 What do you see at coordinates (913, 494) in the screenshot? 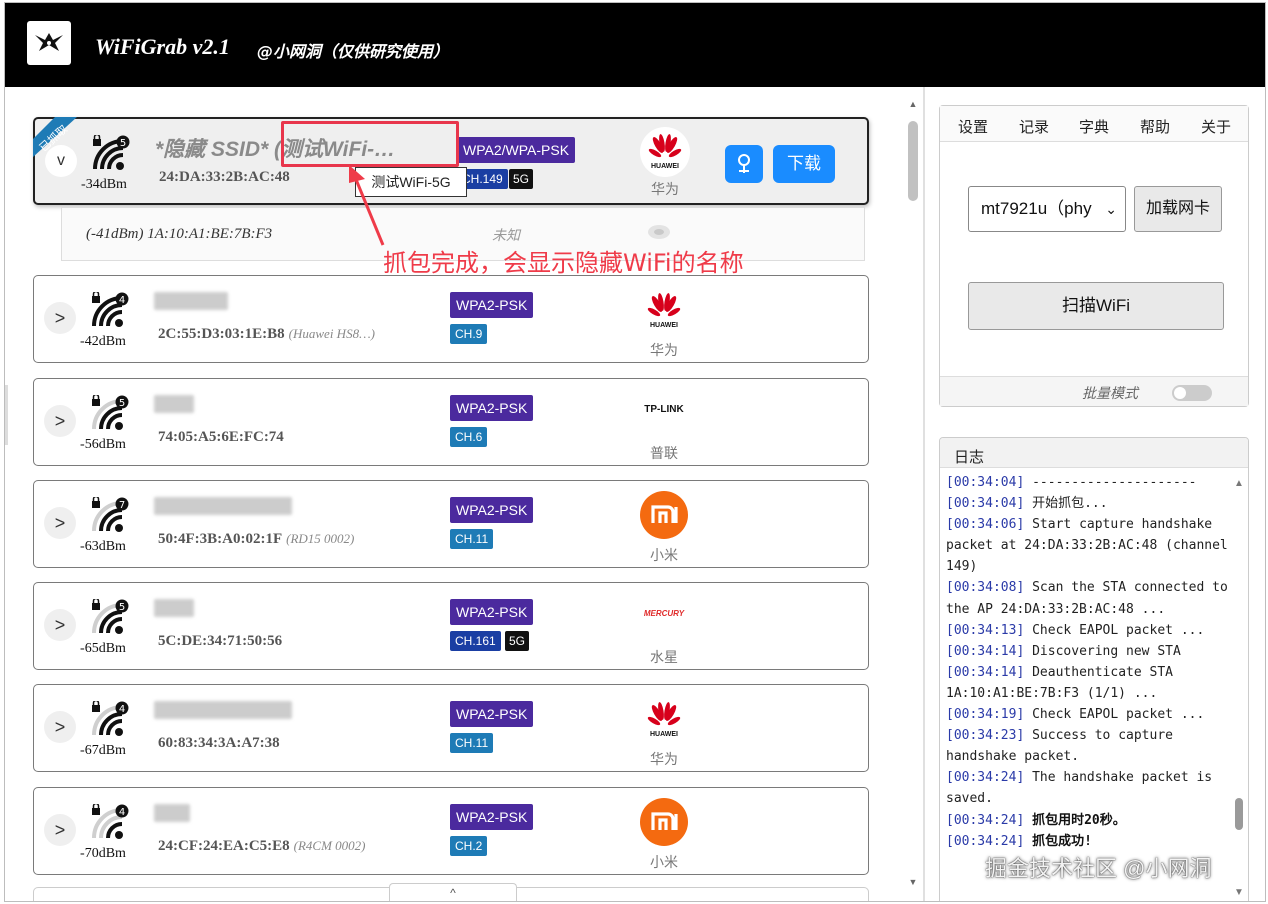
I see `list-scrollbar: ▲ ▼` at bounding box center [913, 494].